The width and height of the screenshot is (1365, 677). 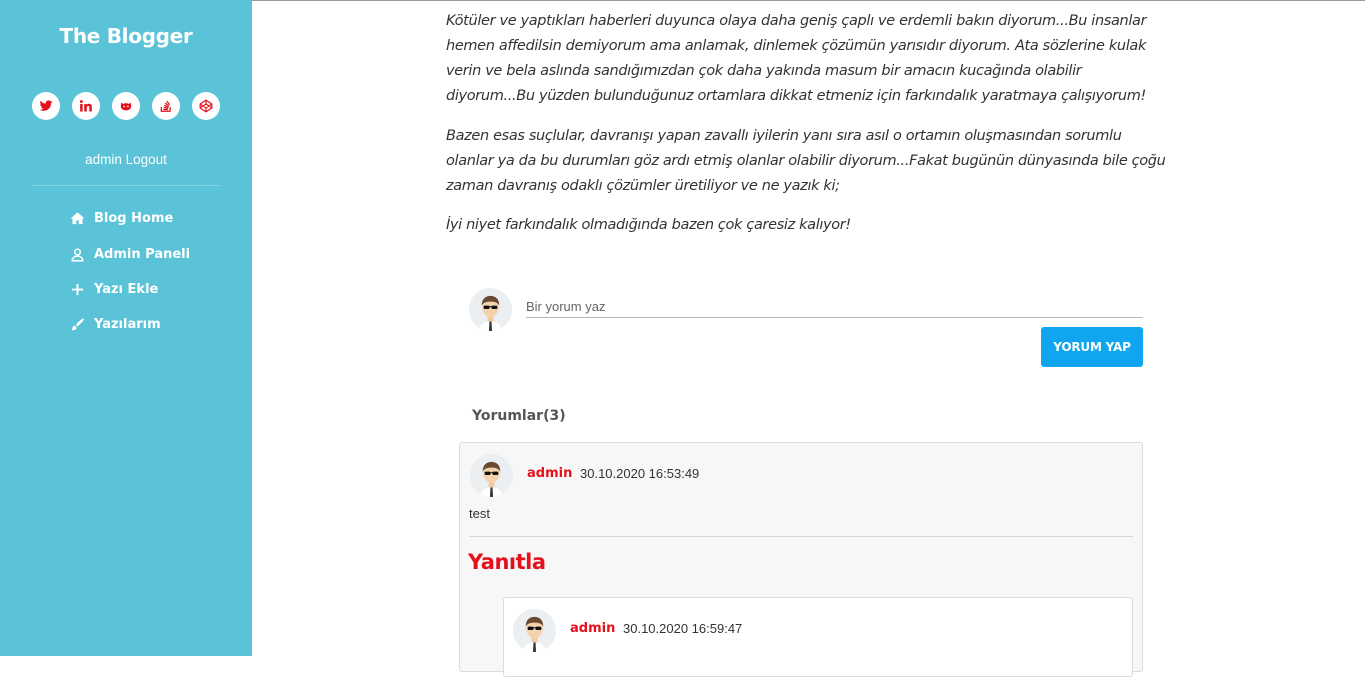 I want to click on comment-date: 30.10.2020 16:53:49, so click(x=640, y=473).